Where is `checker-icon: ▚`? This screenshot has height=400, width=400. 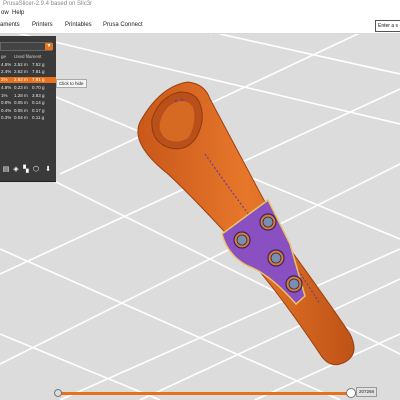
checker-icon: ▚ is located at coordinates (26, 170).